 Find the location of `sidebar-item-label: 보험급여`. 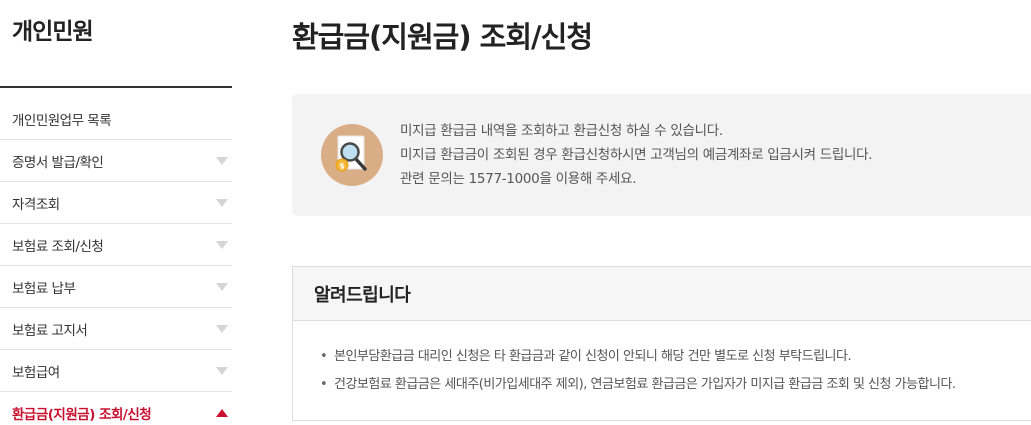

sidebar-item-label: 보험급여 is located at coordinates (36, 372).